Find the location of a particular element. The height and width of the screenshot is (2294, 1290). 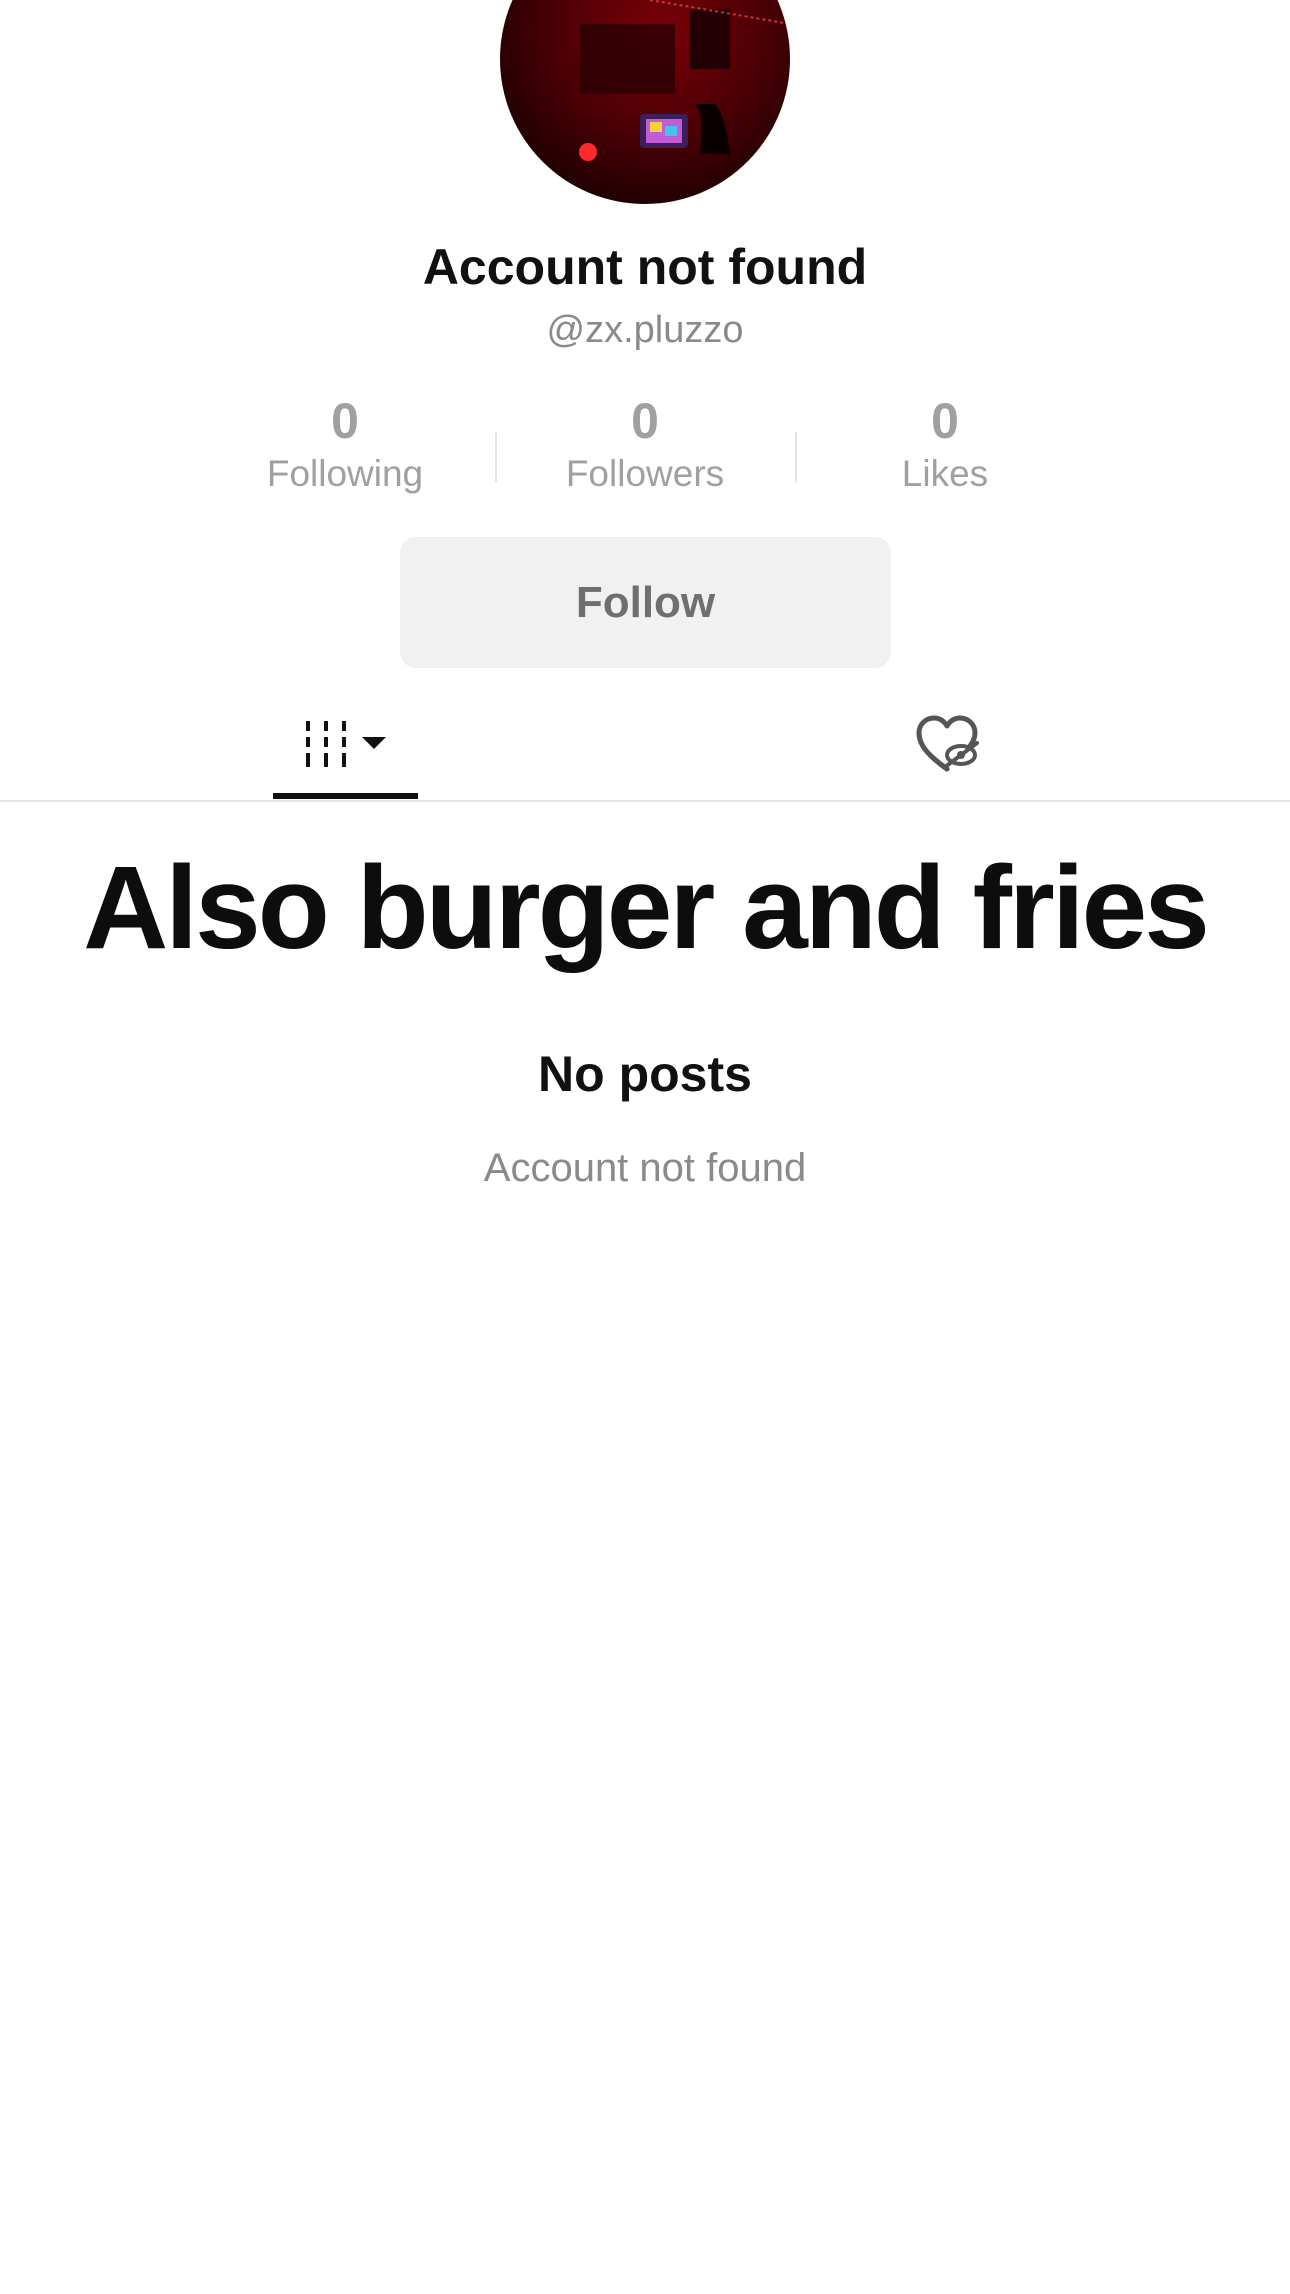

profile-stats: 0 Following 0 Followers 0 Likes is located at coordinates (645, 447).